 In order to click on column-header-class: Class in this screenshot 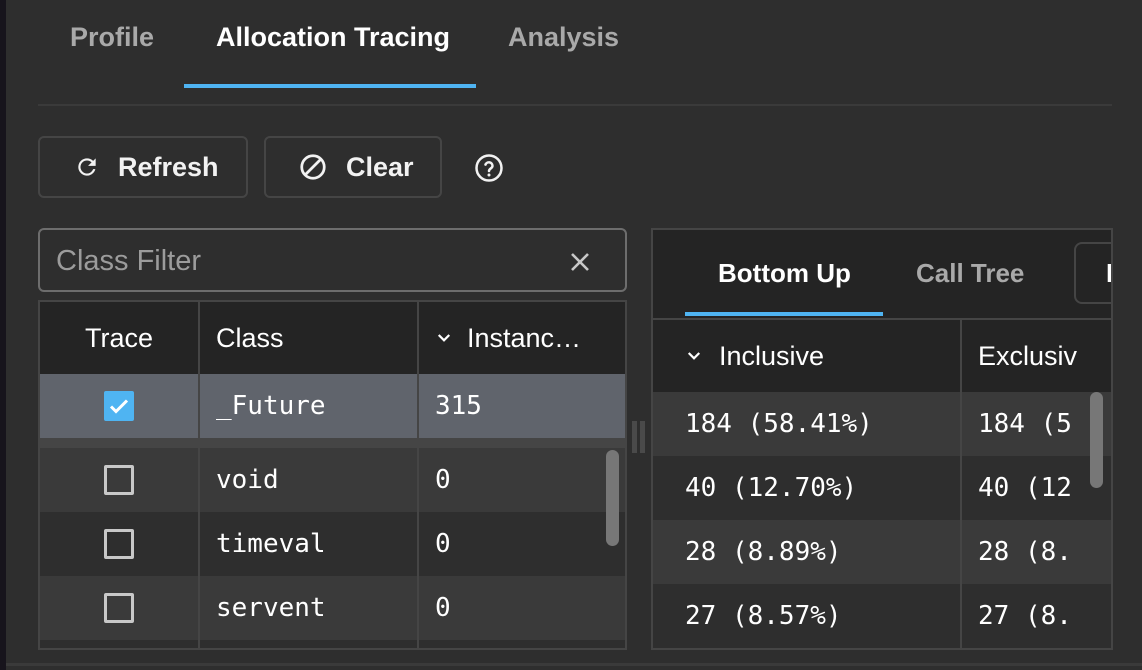, I will do `click(309, 338)`.